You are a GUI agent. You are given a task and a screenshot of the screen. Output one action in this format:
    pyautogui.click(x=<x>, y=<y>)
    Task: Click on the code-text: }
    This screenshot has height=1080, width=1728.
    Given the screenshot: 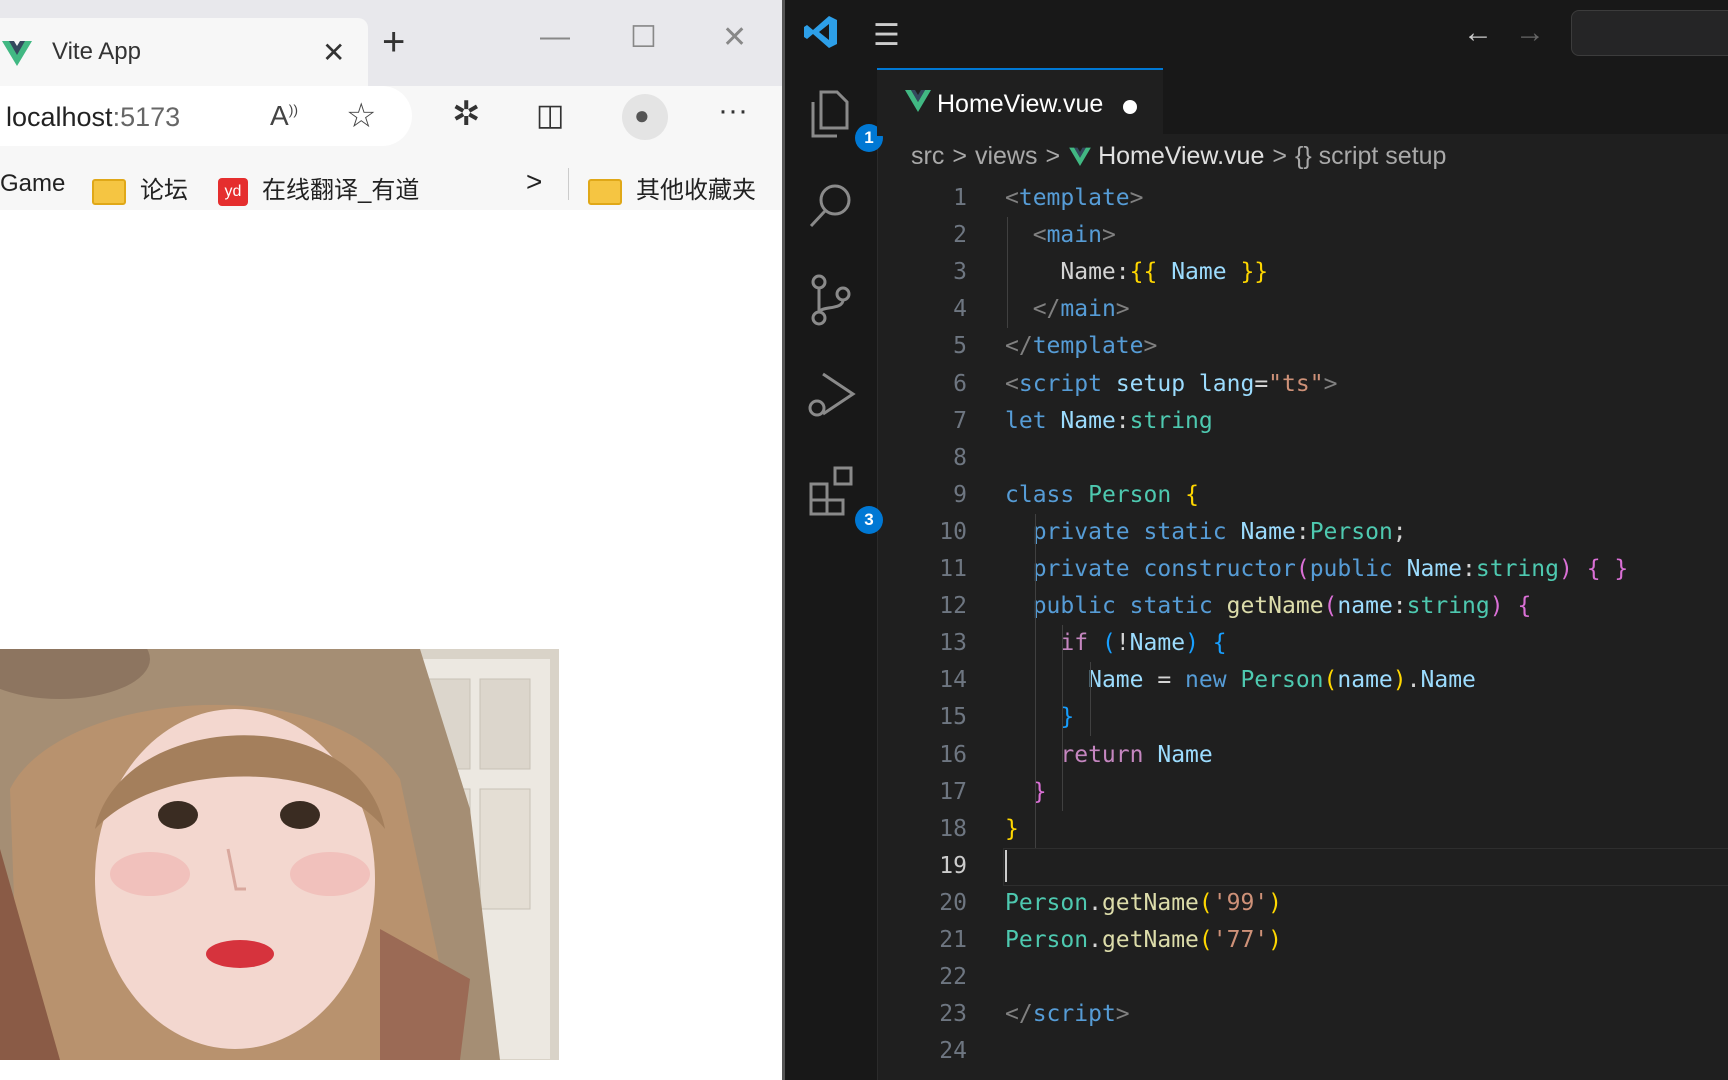 What is the action you would take?
    pyautogui.click(x=1012, y=829)
    